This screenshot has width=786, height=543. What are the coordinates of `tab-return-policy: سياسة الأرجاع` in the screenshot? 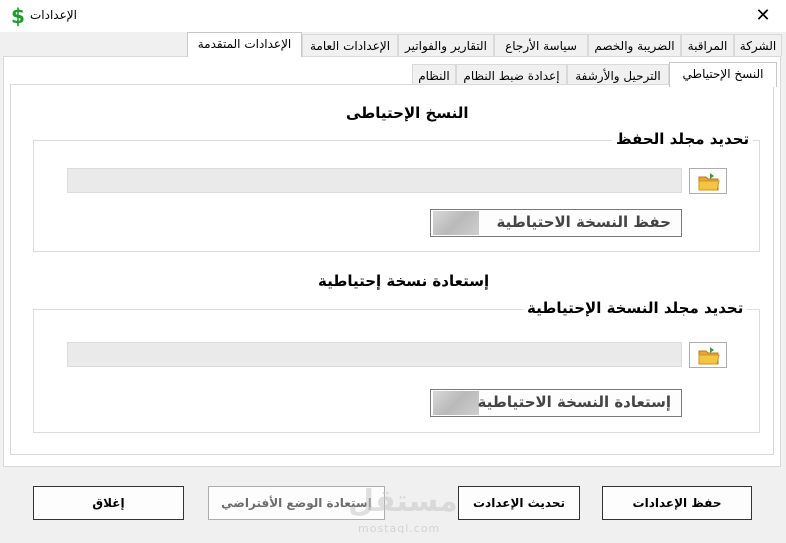 It's located at (541, 45).